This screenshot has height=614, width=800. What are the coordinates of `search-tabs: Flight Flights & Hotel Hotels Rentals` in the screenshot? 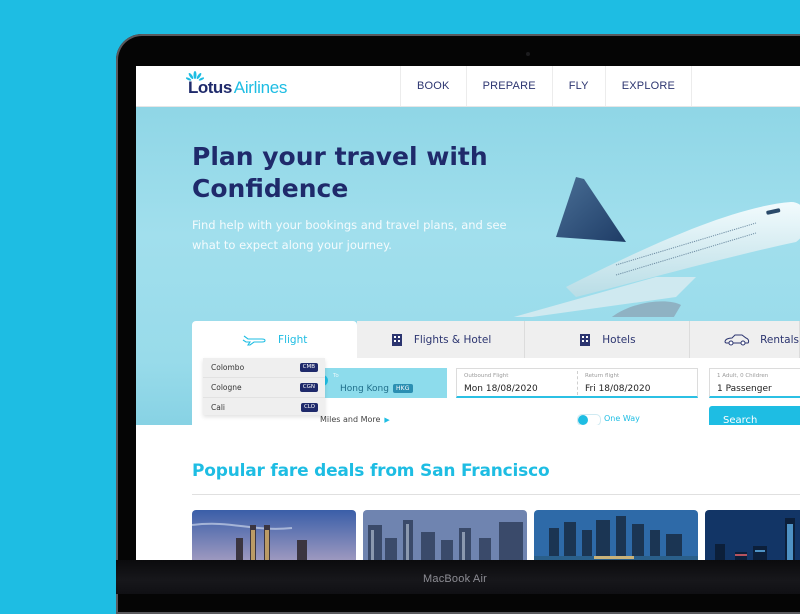 It's located at (496, 339).